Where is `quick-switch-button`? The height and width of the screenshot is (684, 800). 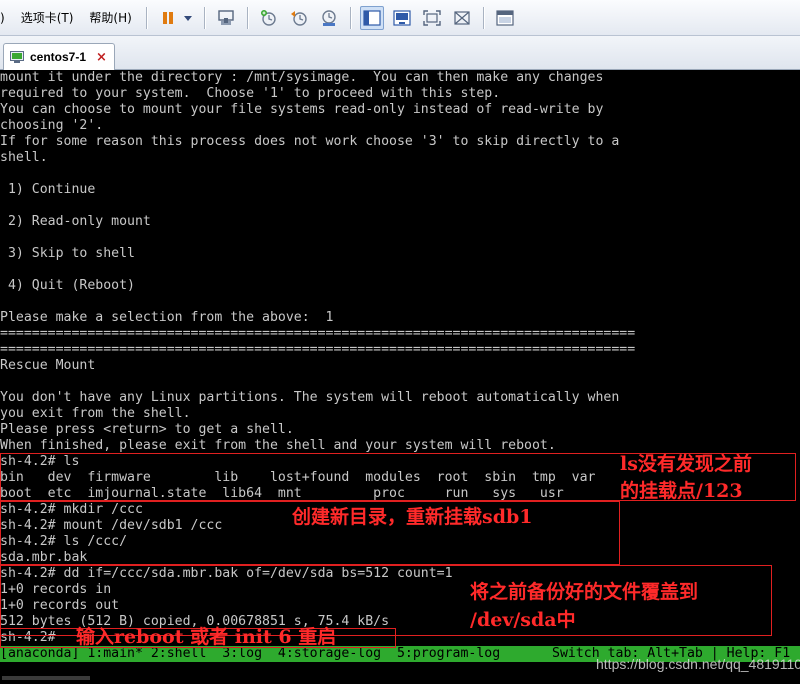 quick-switch-button is located at coordinates (402, 18).